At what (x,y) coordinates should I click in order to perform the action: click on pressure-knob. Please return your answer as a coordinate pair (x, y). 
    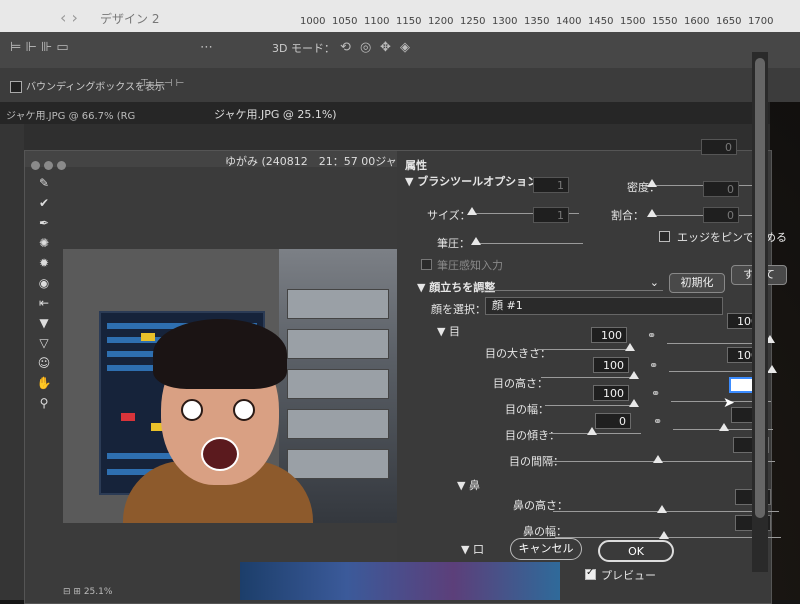
    Looking at the image, I should click on (476, 241).